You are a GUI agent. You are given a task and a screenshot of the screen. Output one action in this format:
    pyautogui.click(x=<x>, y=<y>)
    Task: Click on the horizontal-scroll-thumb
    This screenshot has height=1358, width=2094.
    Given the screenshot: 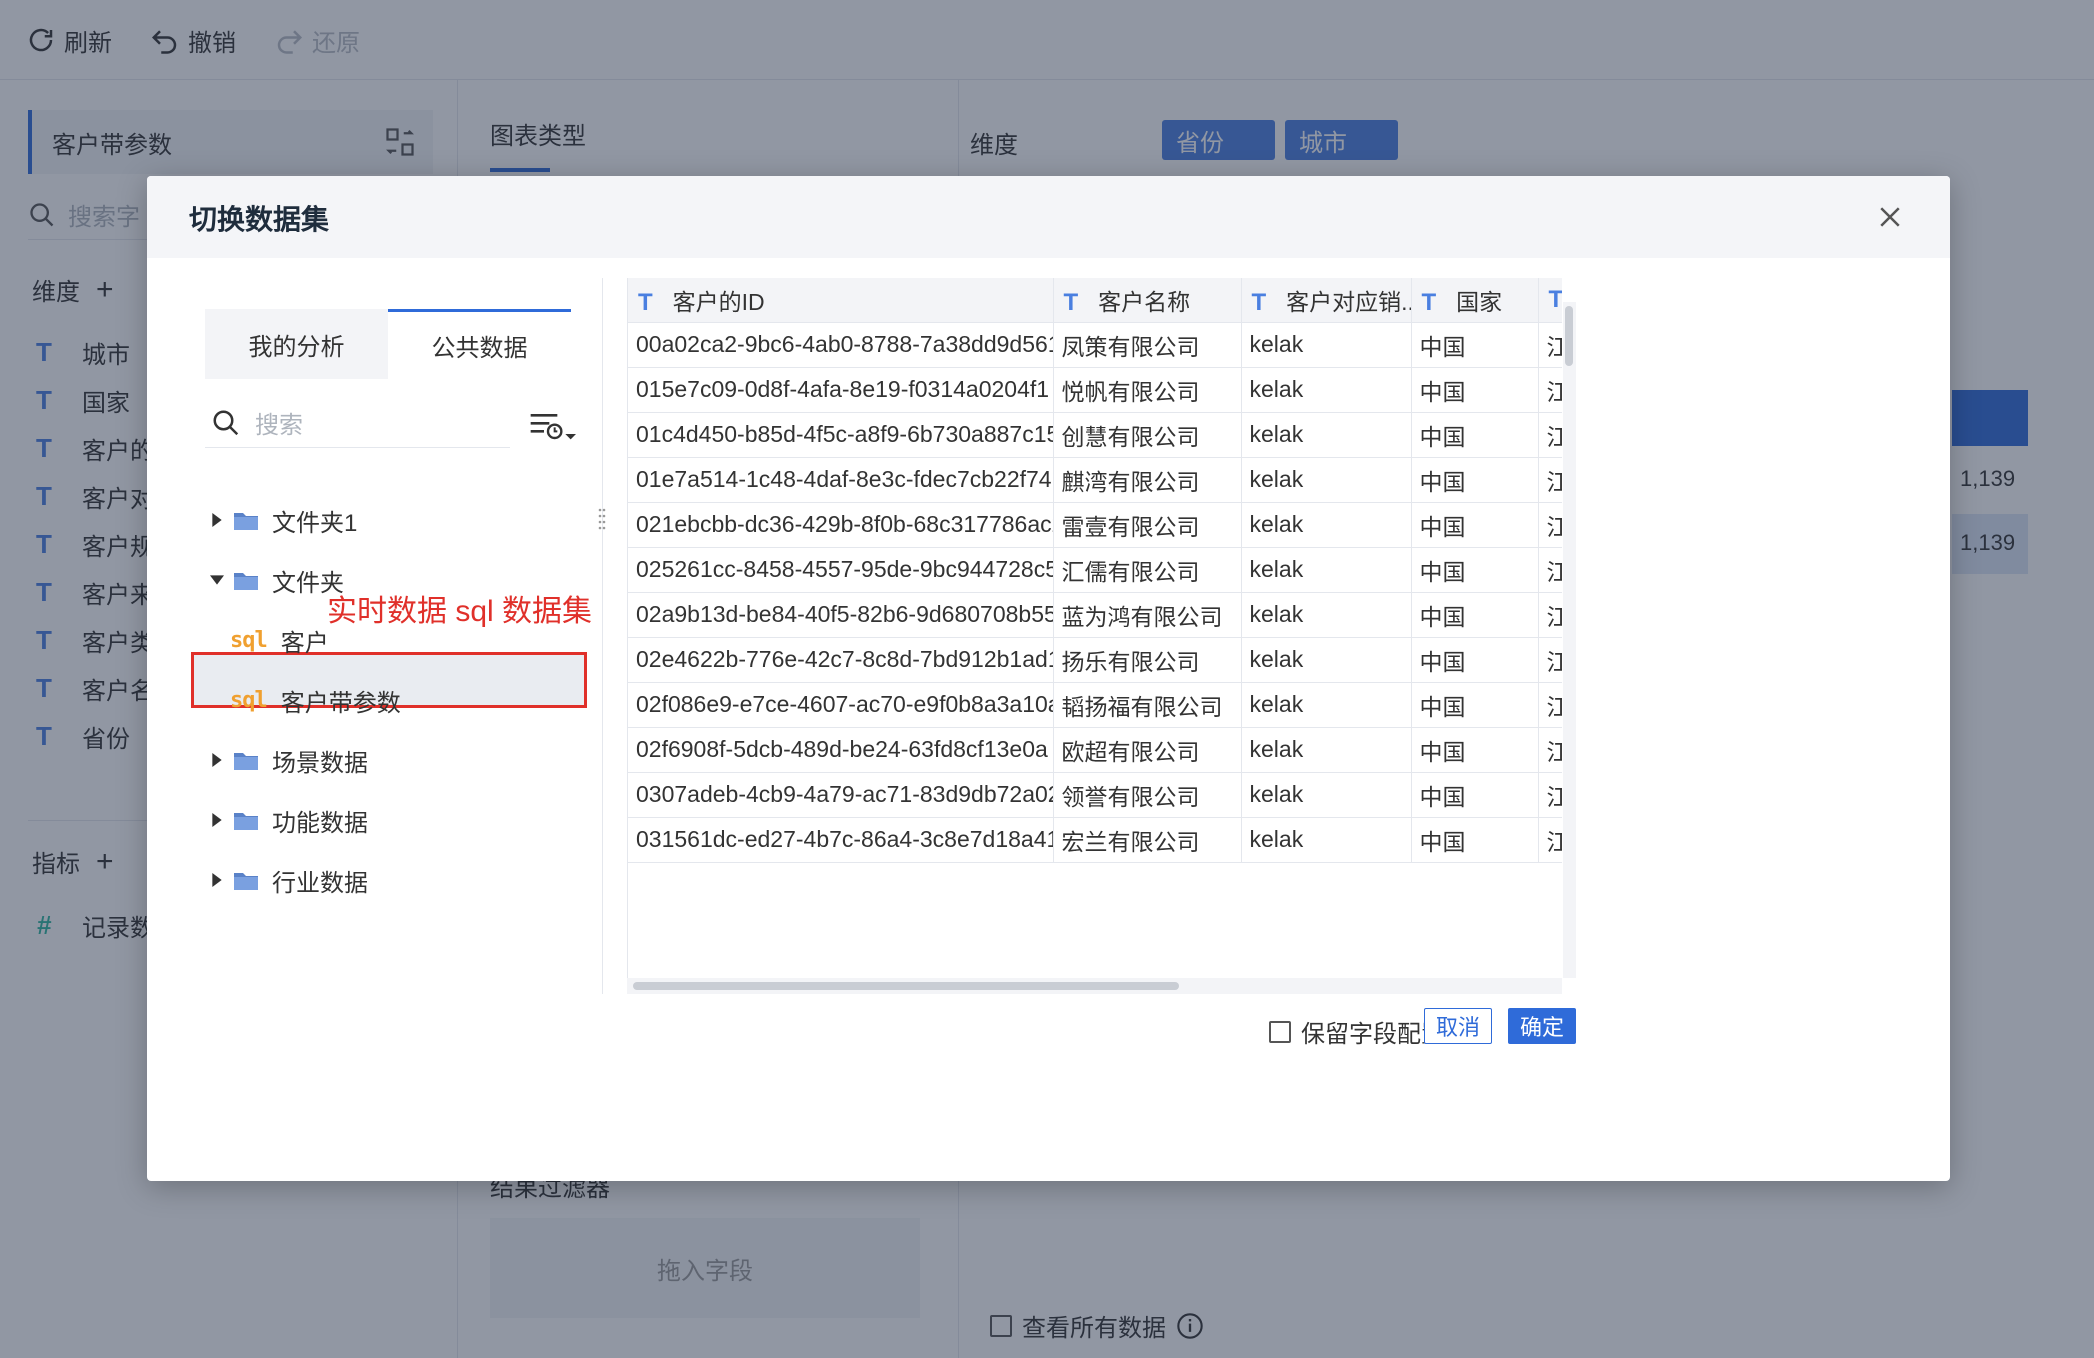 What is the action you would take?
    pyautogui.click(x=906, y=986)
    